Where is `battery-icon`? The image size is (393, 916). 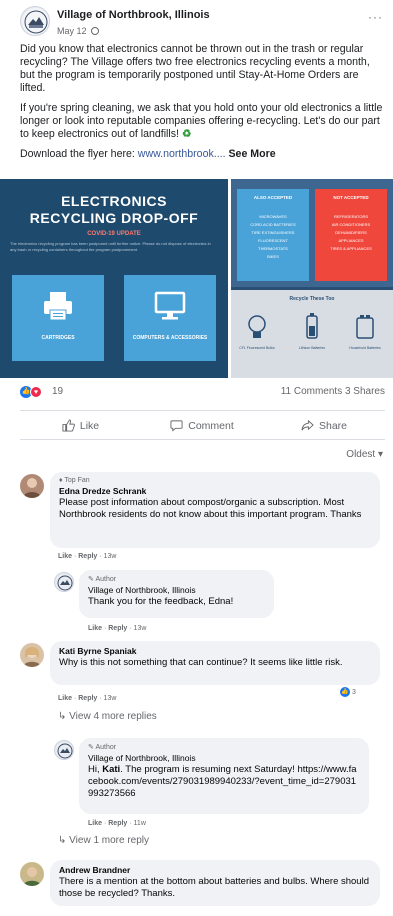 battery-icon is located at coordinates (312, 326).